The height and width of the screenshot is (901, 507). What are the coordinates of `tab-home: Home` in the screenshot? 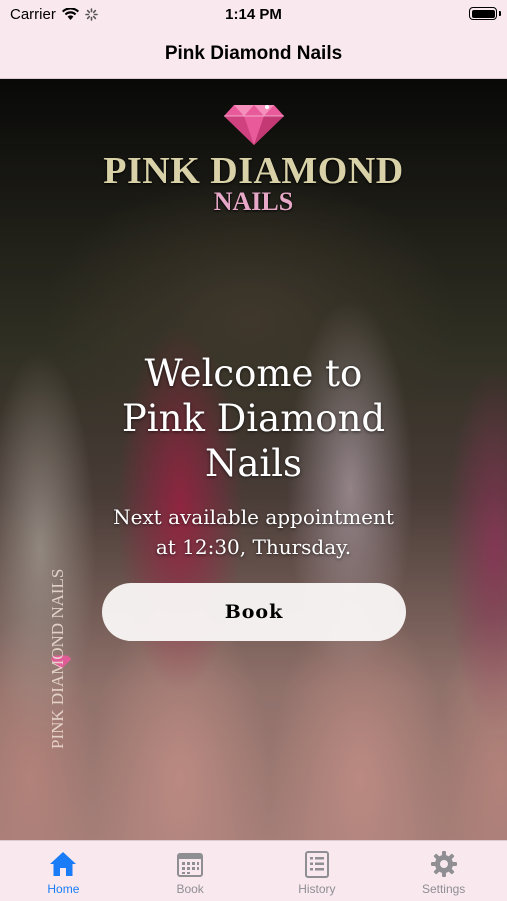 It's located at (63, 871).